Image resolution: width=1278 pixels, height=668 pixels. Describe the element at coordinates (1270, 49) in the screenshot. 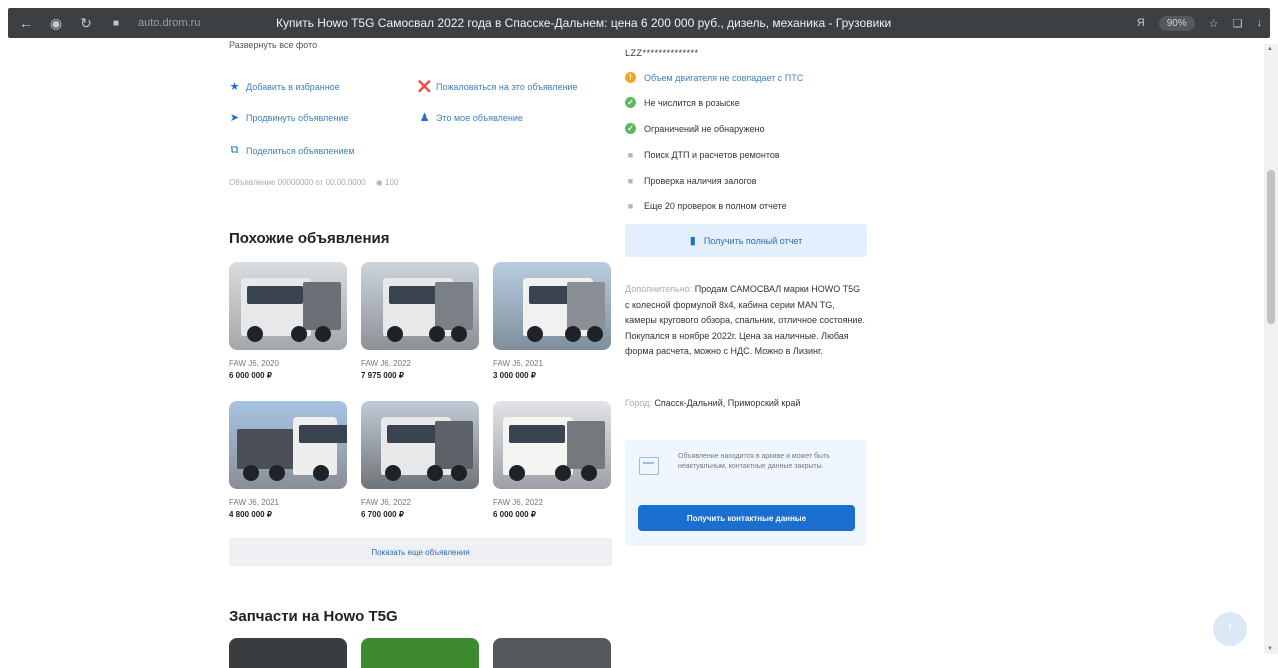

I see `scroll-up-icon: ▲` at that location.